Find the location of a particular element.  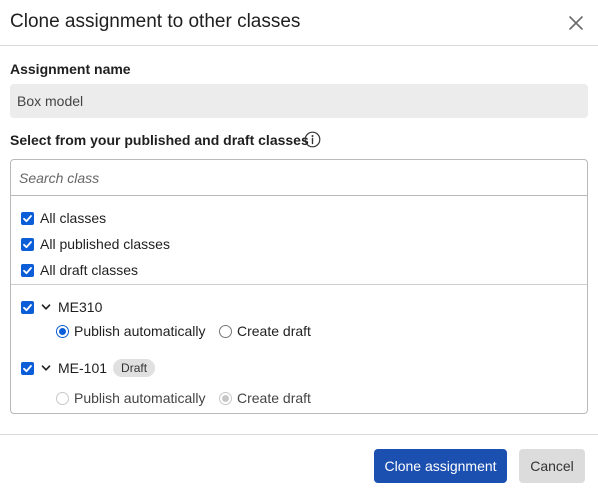

checkbox-all-published-classes: All published classes is located at coordinates (95, 244).